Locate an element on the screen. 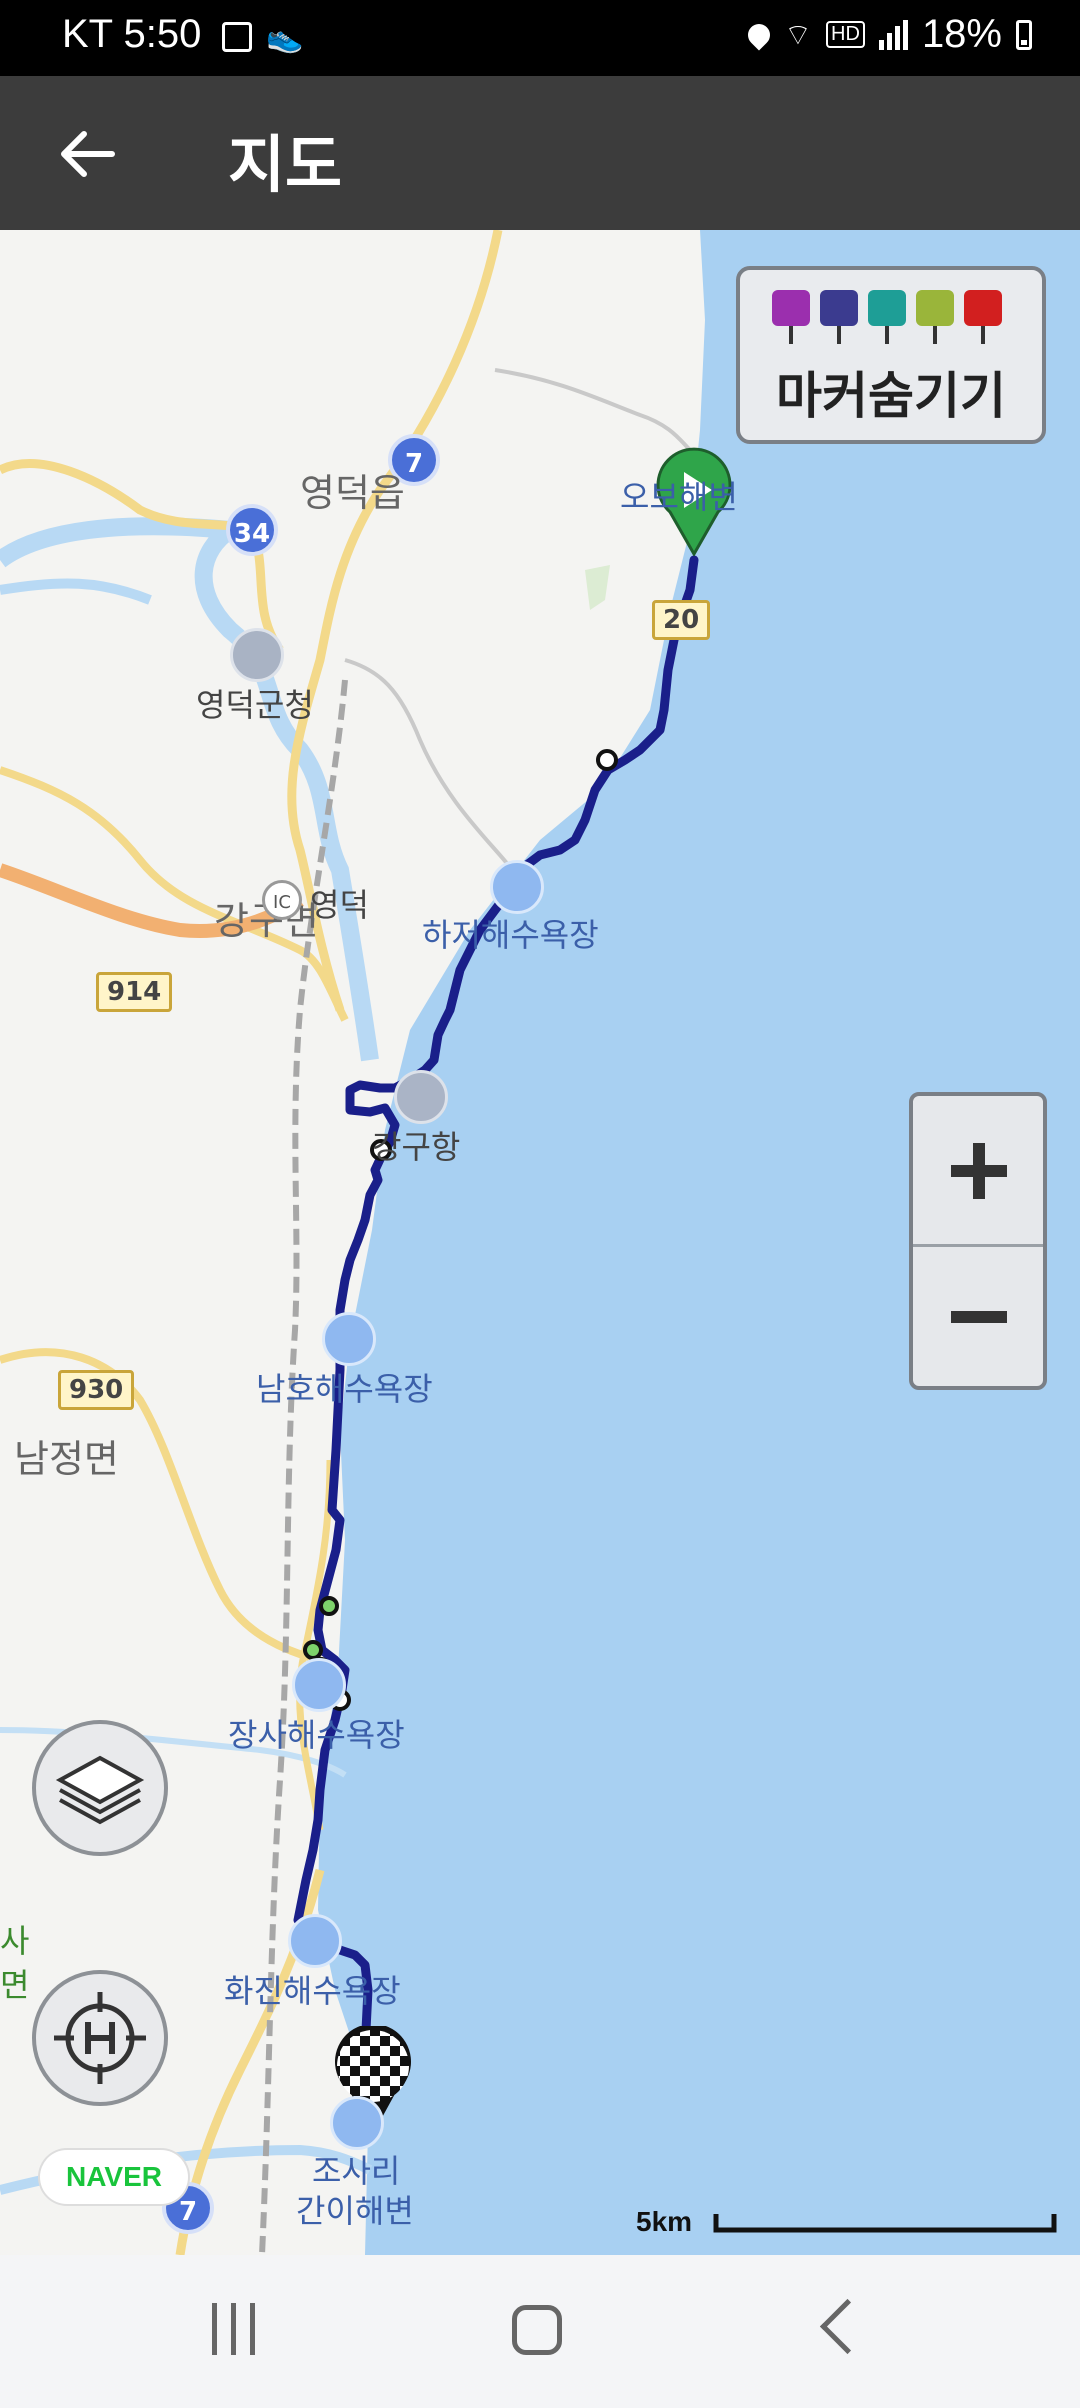  system-nav-bar is located at coordinates (540, 2331).